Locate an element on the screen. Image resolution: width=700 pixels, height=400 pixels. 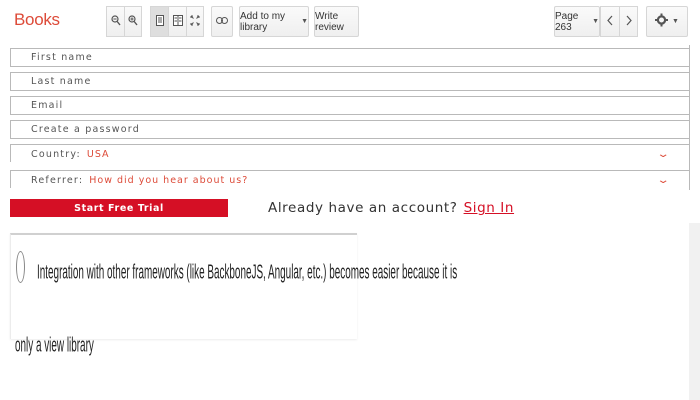
page-label: Page 263 is located at coordinates (567, 21).